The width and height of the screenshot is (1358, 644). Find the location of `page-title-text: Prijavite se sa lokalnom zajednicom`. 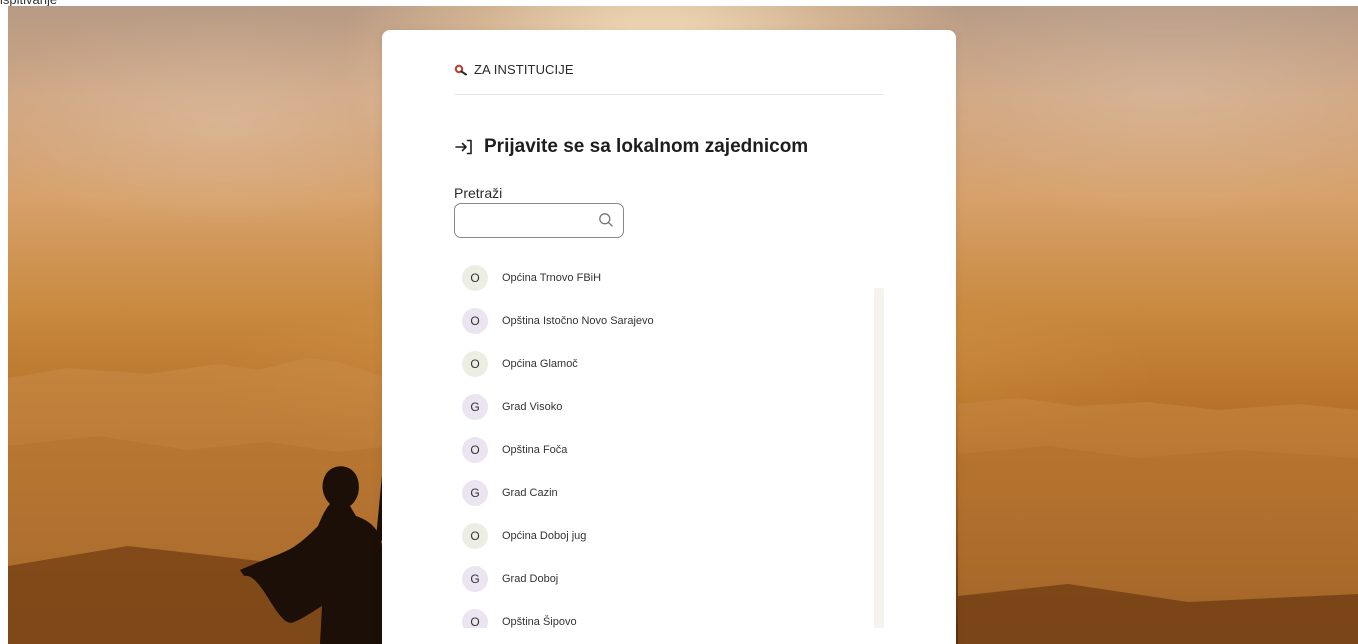

page-title-text: Prijavite se sa lokalnom zajednicom is located at coordinates (646, 146).